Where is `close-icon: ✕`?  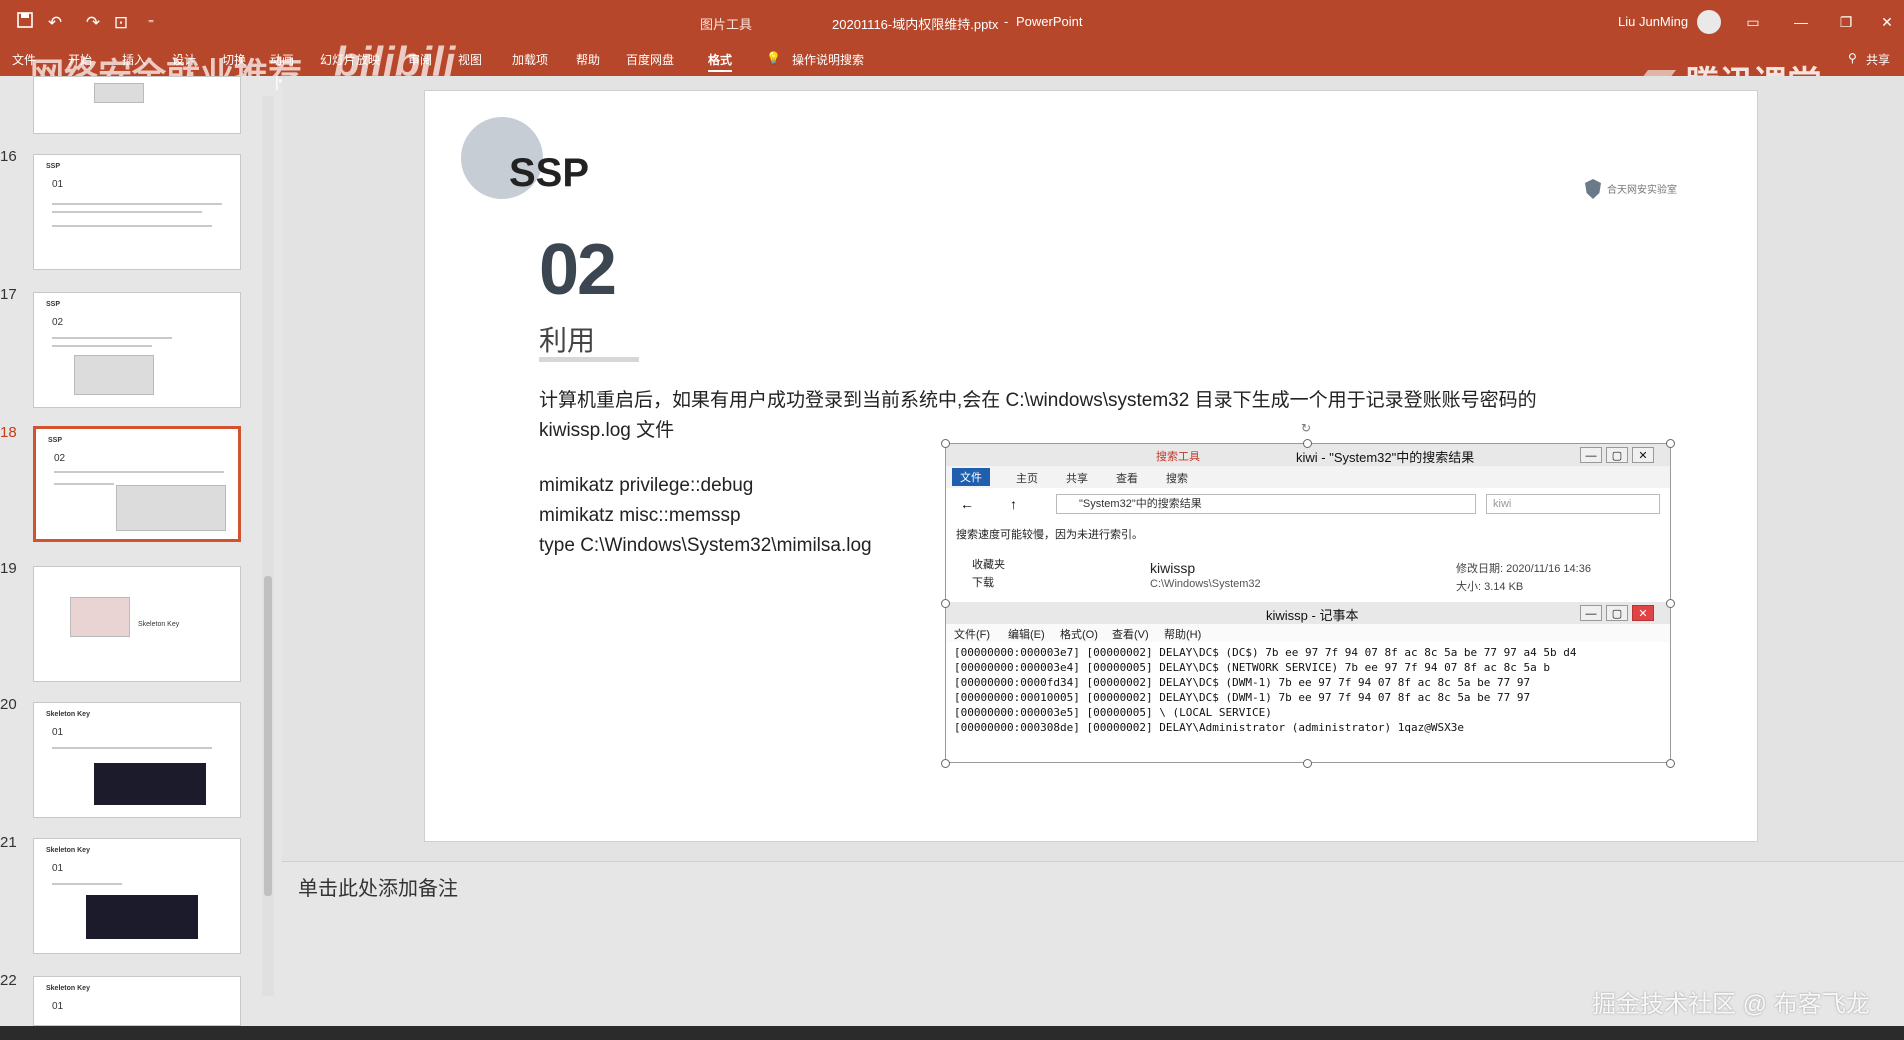
close-icon: ✕ is located at coordinates (1887, 22).